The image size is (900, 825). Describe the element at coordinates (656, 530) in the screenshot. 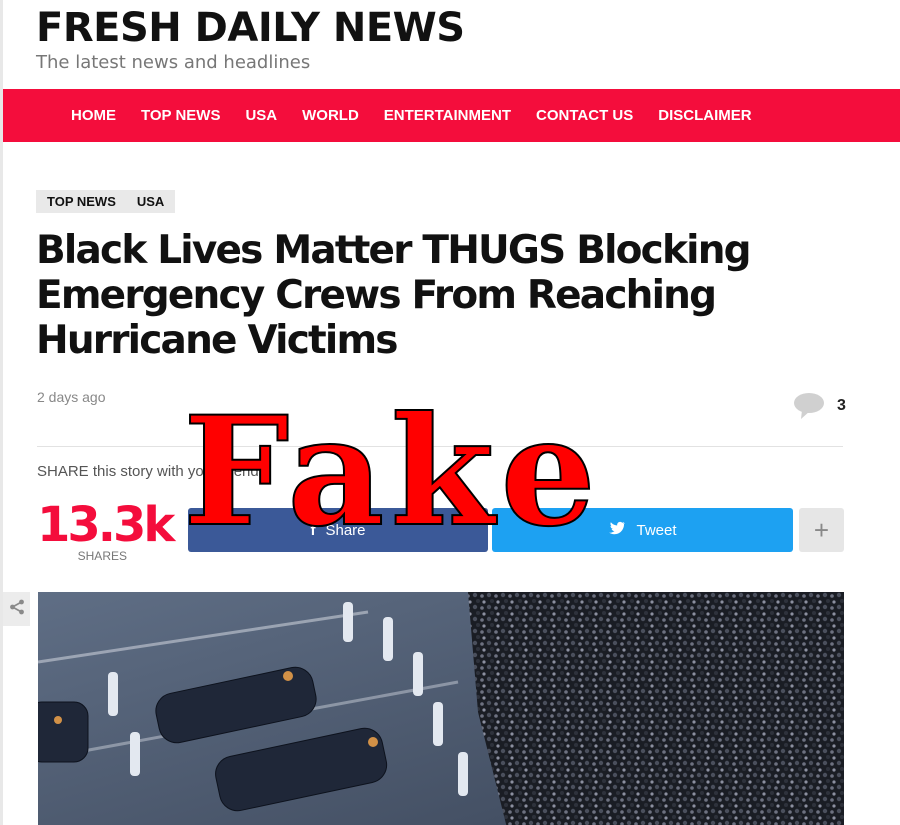

I see `twitter-share-label: Tweet` at that location.